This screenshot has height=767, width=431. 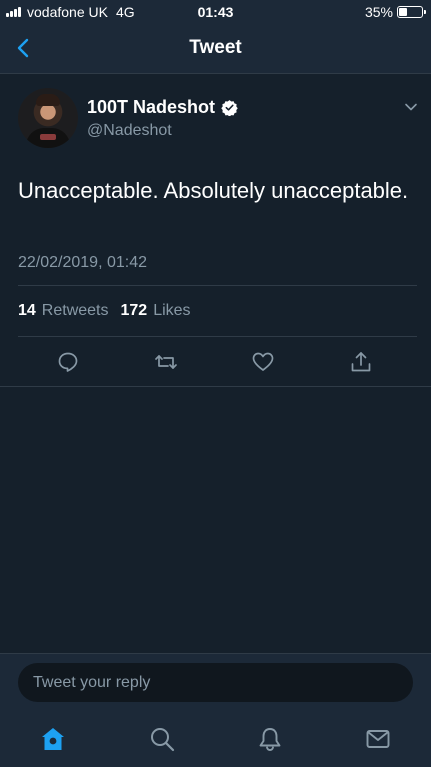 What do you see at coordinates (229, 108) in the screenshot?
I see `verified-badge-icon` at bounding box center [229, 108].